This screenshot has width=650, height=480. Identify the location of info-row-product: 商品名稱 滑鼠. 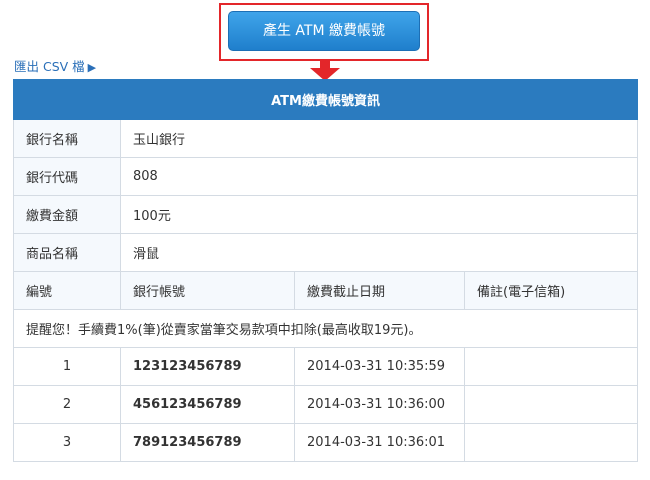
(326, 252).